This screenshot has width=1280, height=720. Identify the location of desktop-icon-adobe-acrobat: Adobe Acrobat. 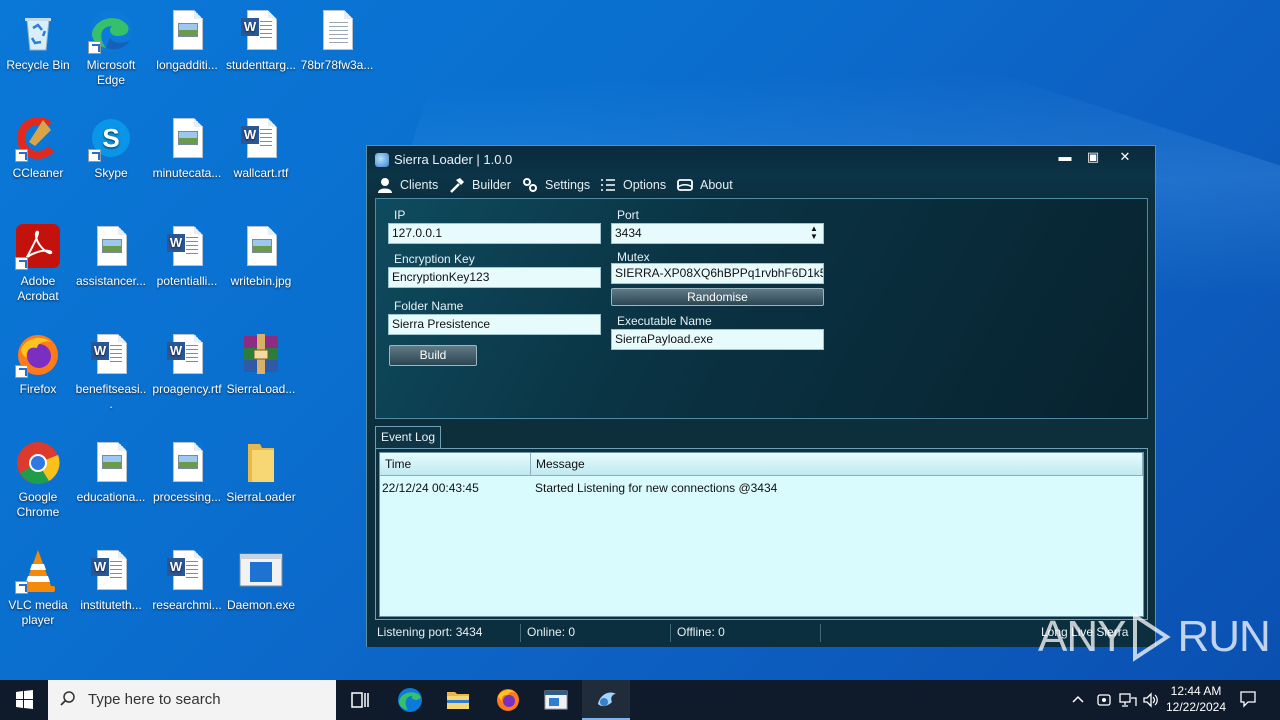
(38, 264).